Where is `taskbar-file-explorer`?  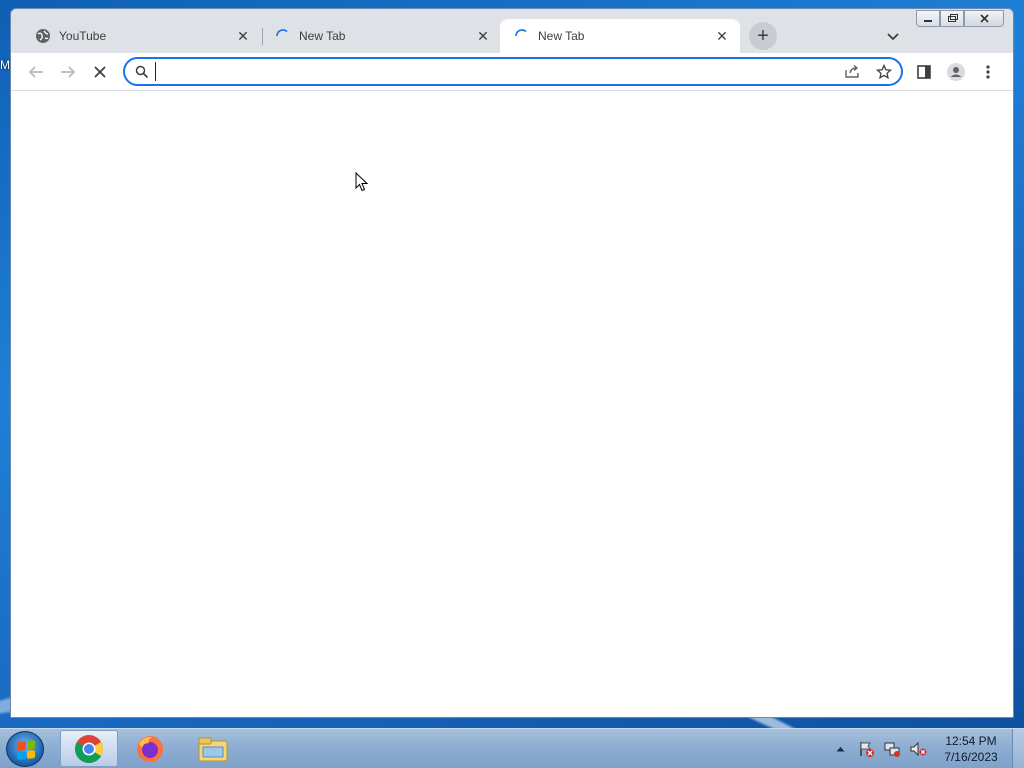 taskbar-file-explorer is located at coordinates (213, 748).